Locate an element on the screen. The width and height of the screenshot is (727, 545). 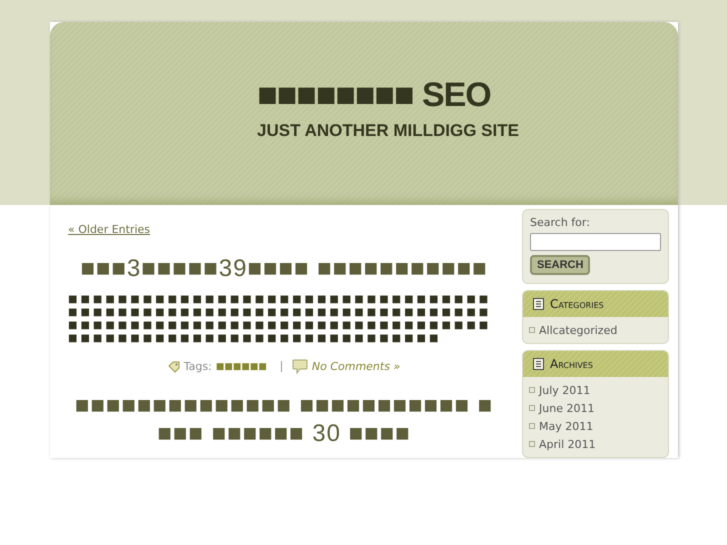
widget-link: June 2011 is located at coordinates (566, 408).